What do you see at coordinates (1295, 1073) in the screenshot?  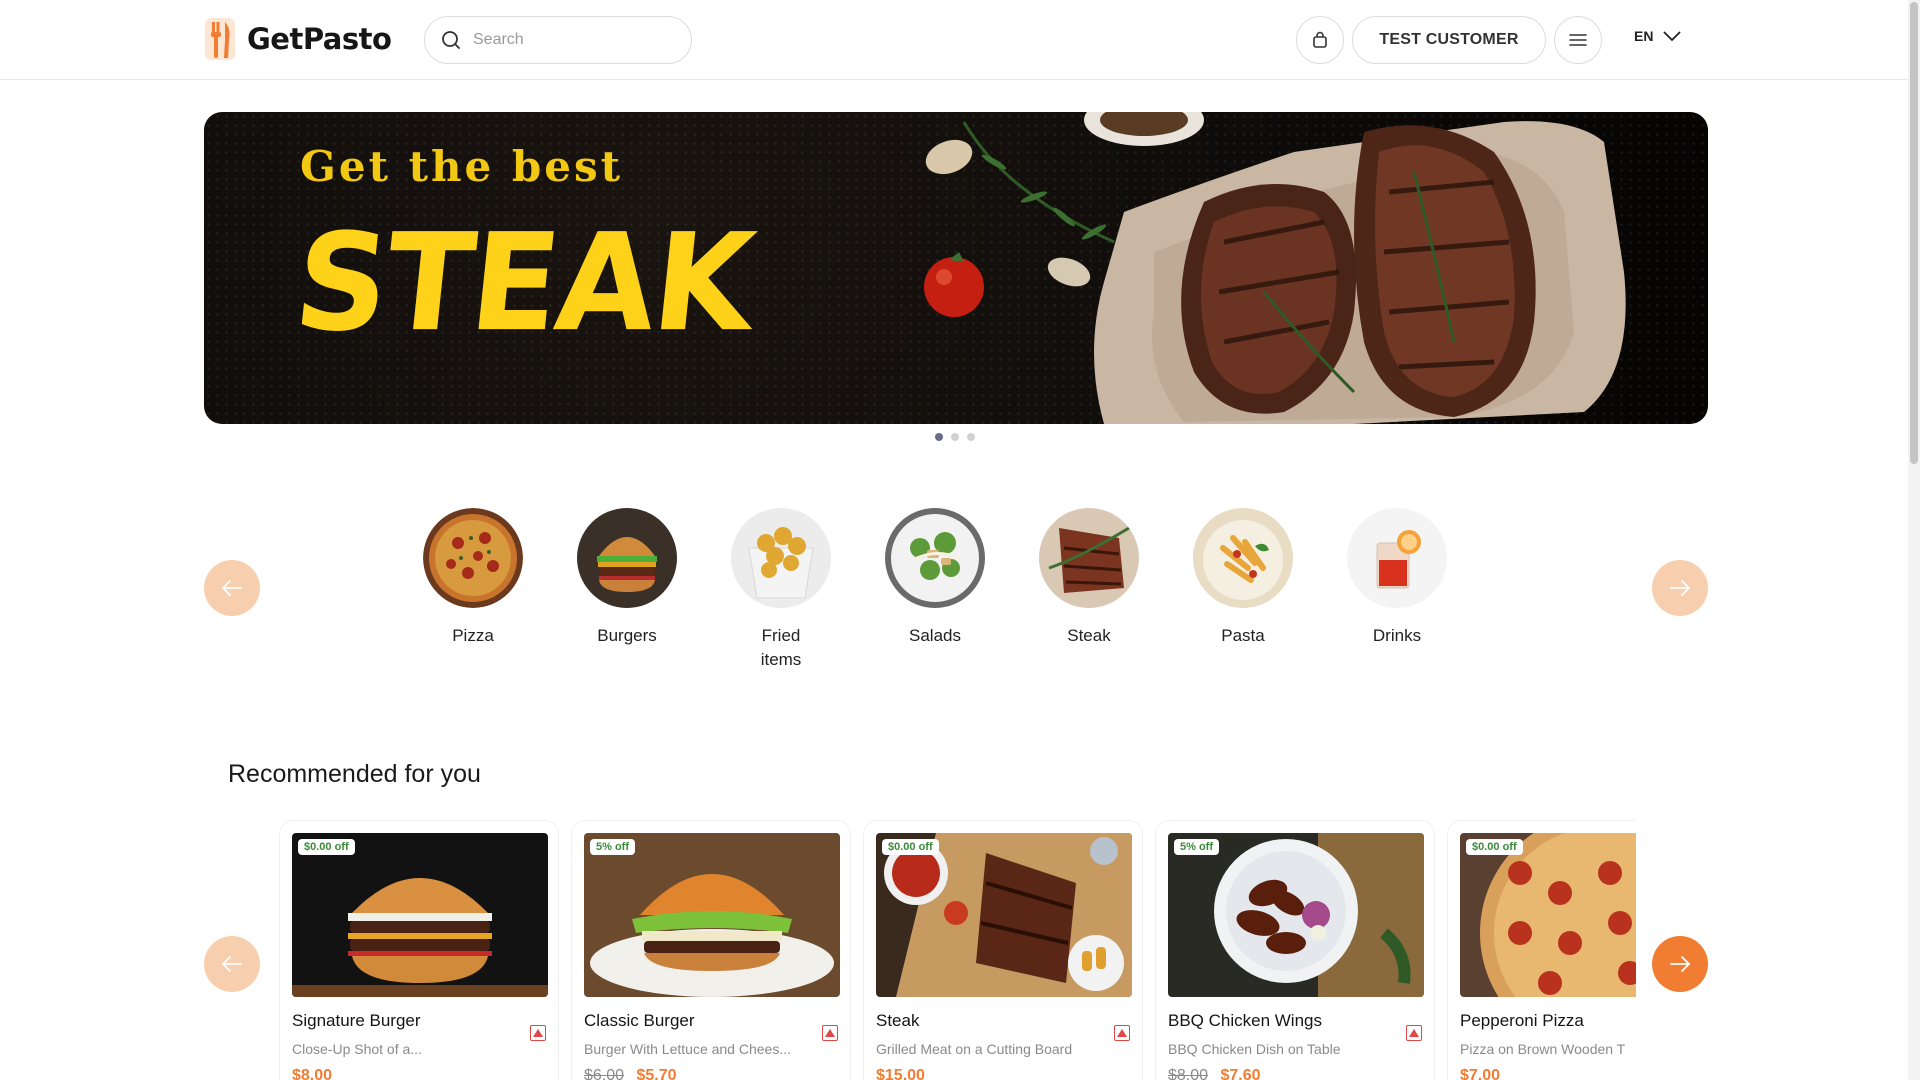 I see `price-row: $8.00 $7.60` at bounding box center [1295, 1073].